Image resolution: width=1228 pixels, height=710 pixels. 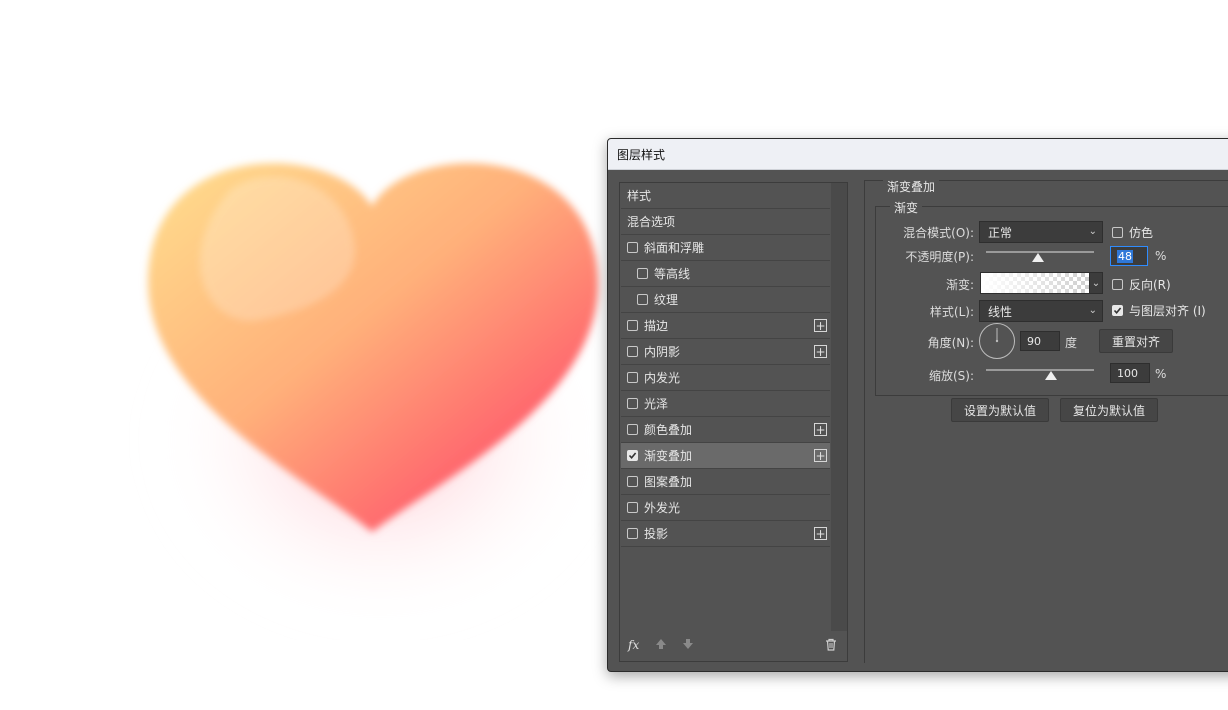 I want to click on reset-alignment-label: 重置对齐, so click(x=1135, y=341).